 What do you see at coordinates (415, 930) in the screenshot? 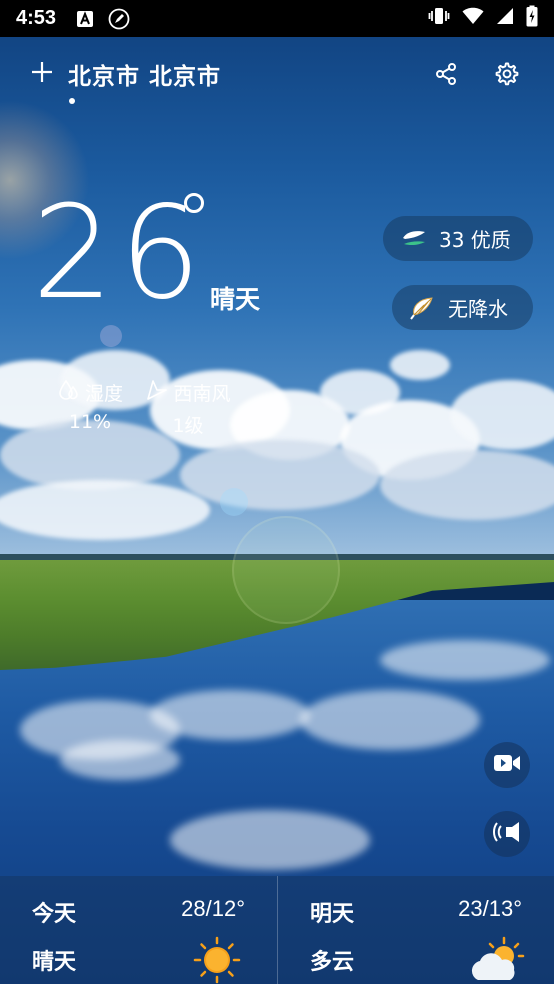
I see `forecast-tomorrow: 明天 23/13° 多云` at bounding box center [415, 930].